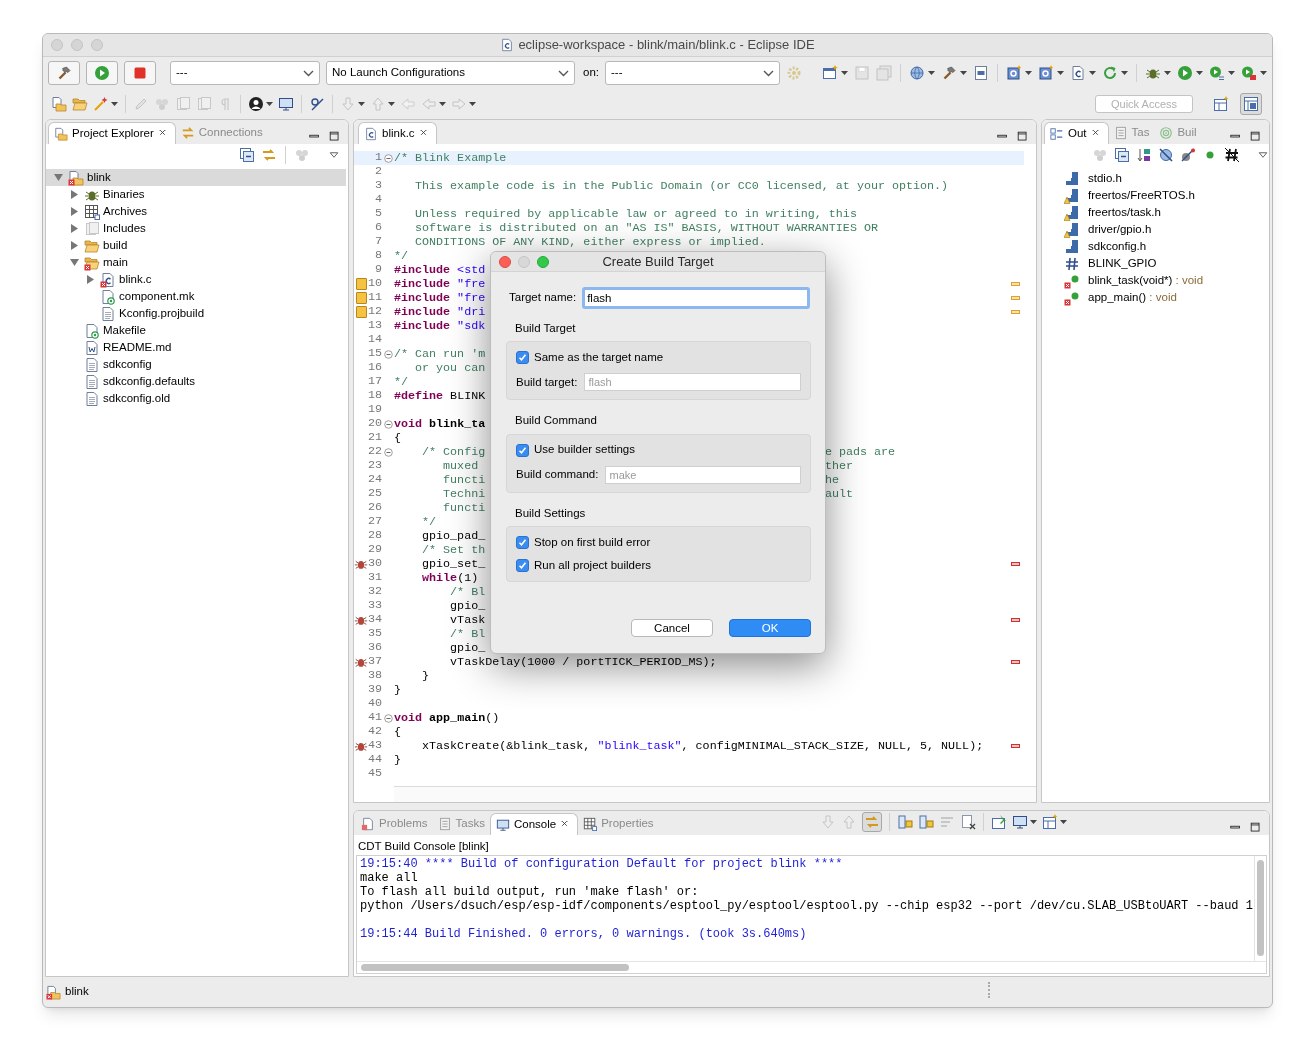  What do you see at coordinates (1232, 155) in the screenshot?
I see `hash-icon` at bounding box center [1232, 155].